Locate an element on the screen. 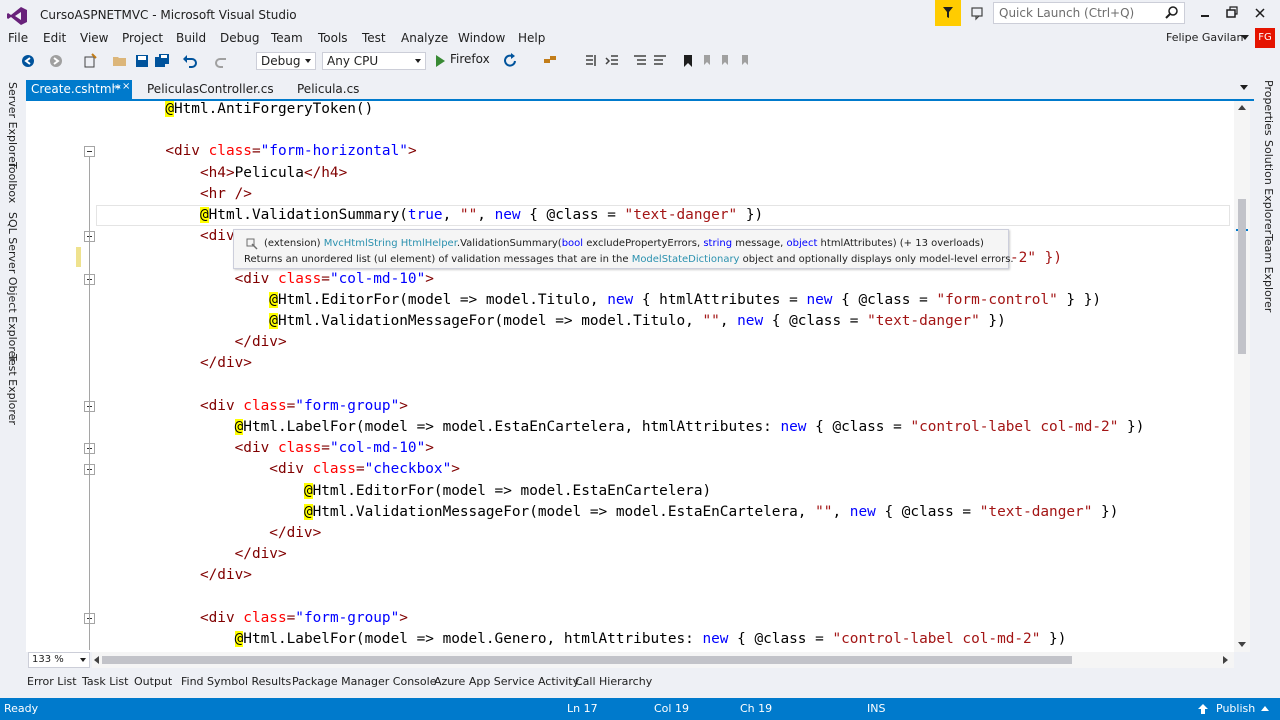 This screenshot has width=1280, height=720. code-line: <div class="form-horizontal"> is located at coordinates (256, 151).